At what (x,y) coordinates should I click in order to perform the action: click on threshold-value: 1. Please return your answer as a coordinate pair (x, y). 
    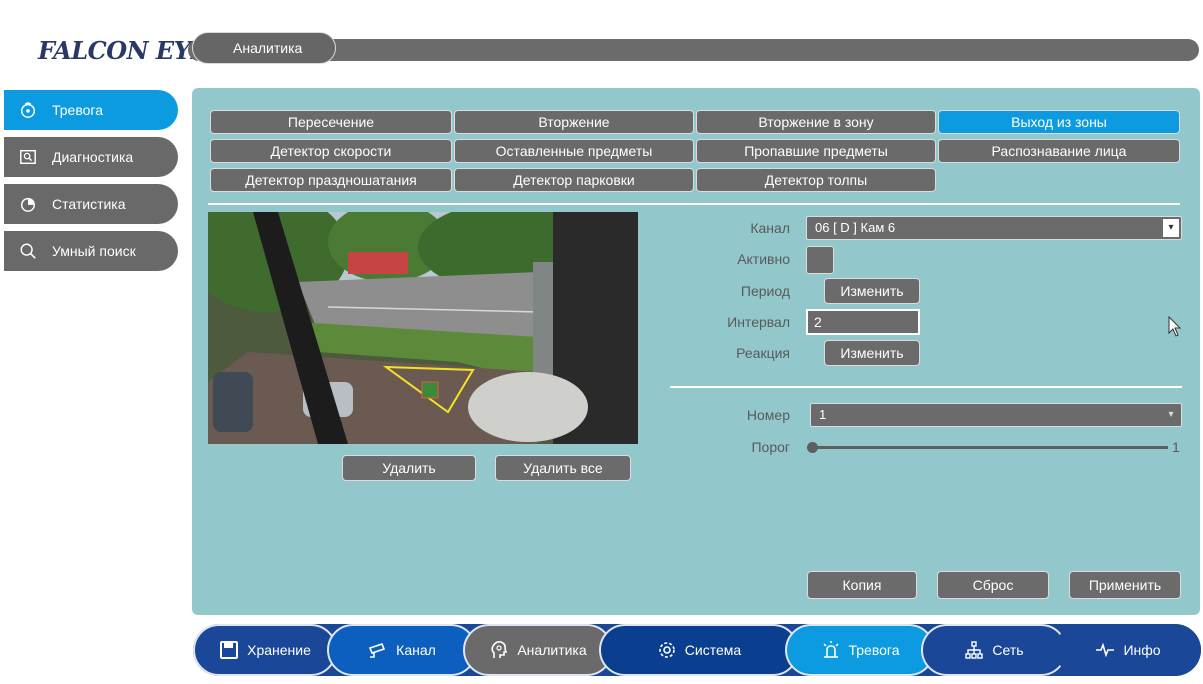
    Looking at the image, I should click on (1176, 447).